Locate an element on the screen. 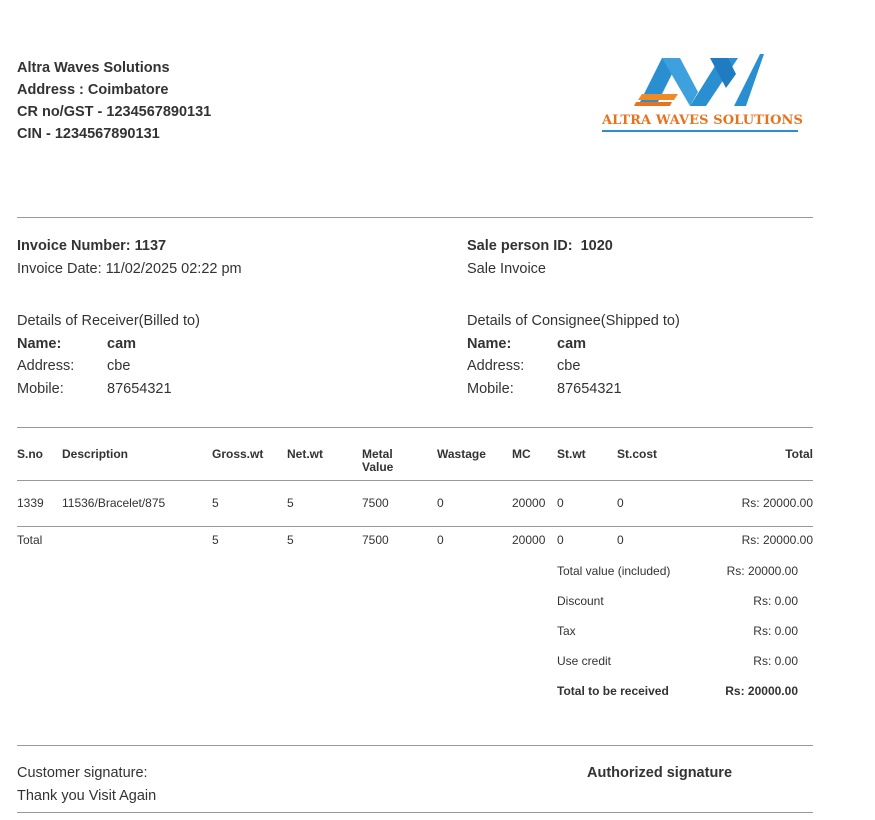 The width and height of the screenshot is (875, 820). header-st-wt: St.wt is located at coordinates (571, 454).